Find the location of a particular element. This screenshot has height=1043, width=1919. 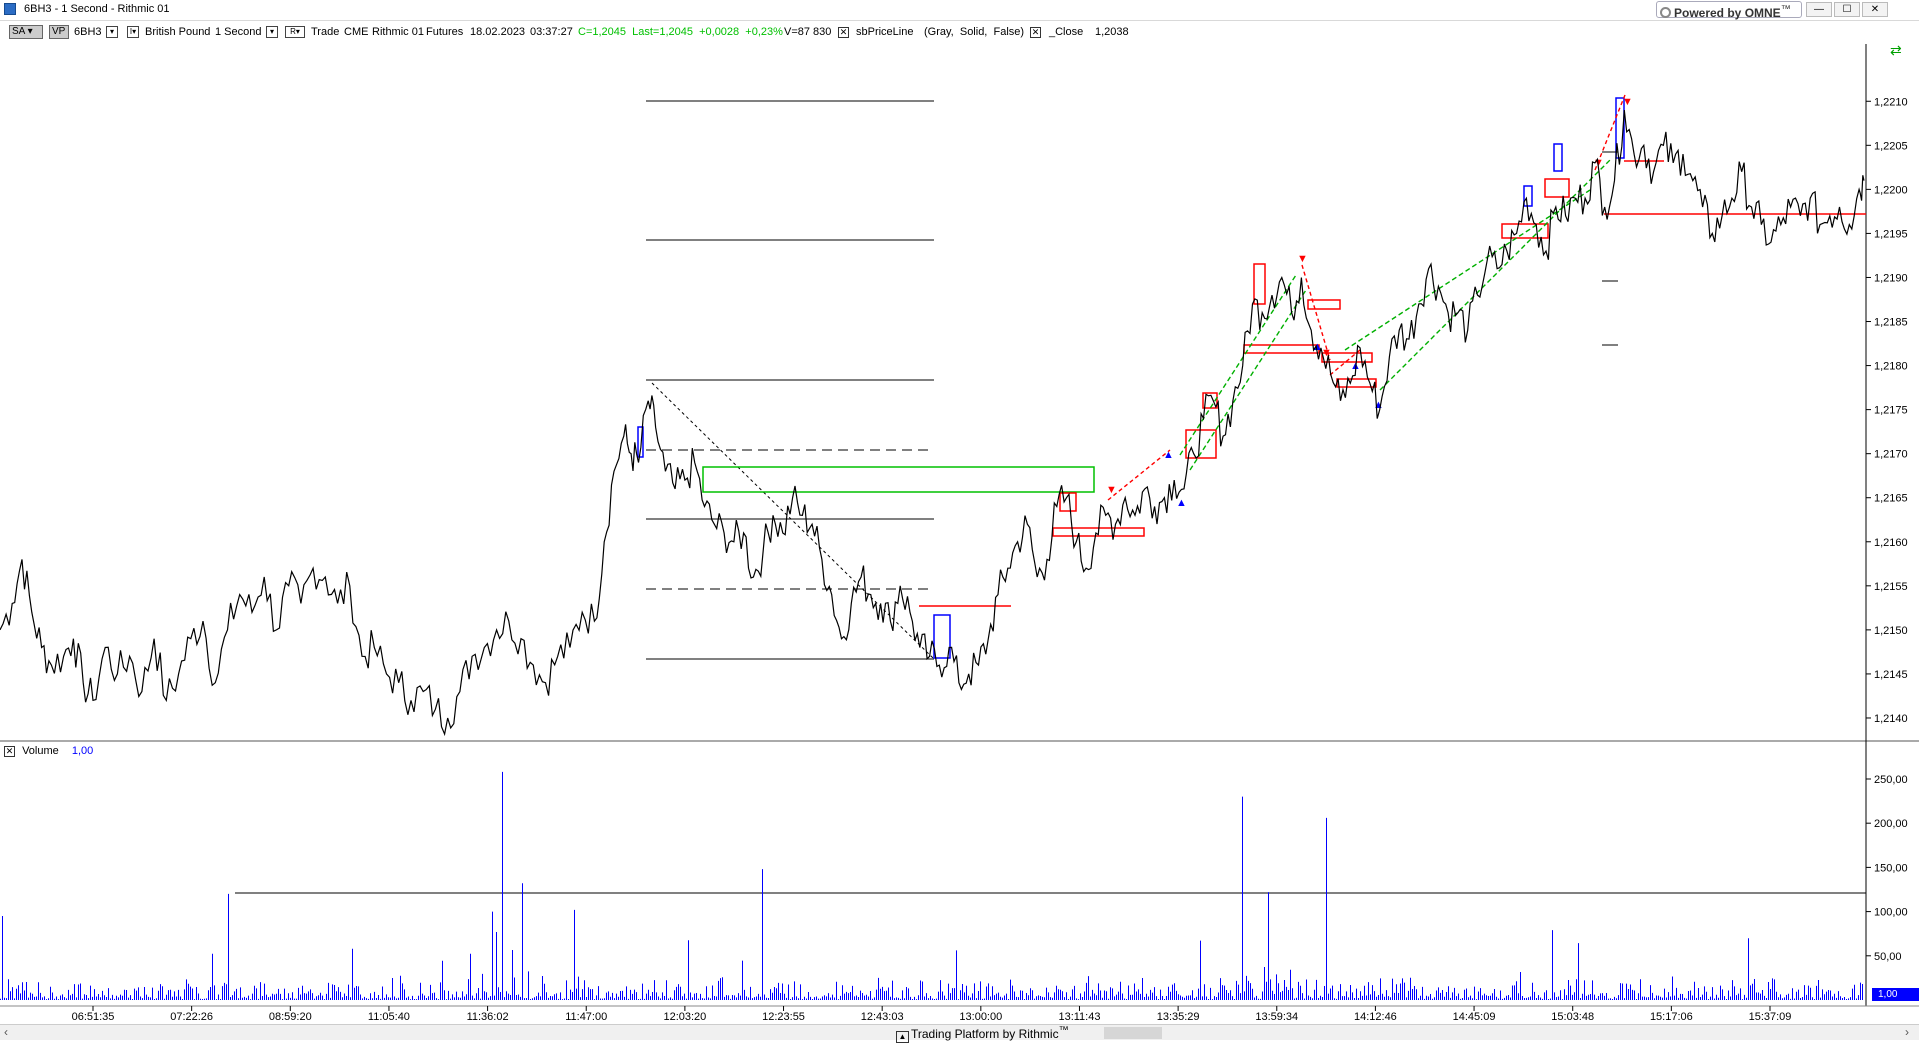

volume-tick-label: 250,00 is located at coordinates (1891, 780).